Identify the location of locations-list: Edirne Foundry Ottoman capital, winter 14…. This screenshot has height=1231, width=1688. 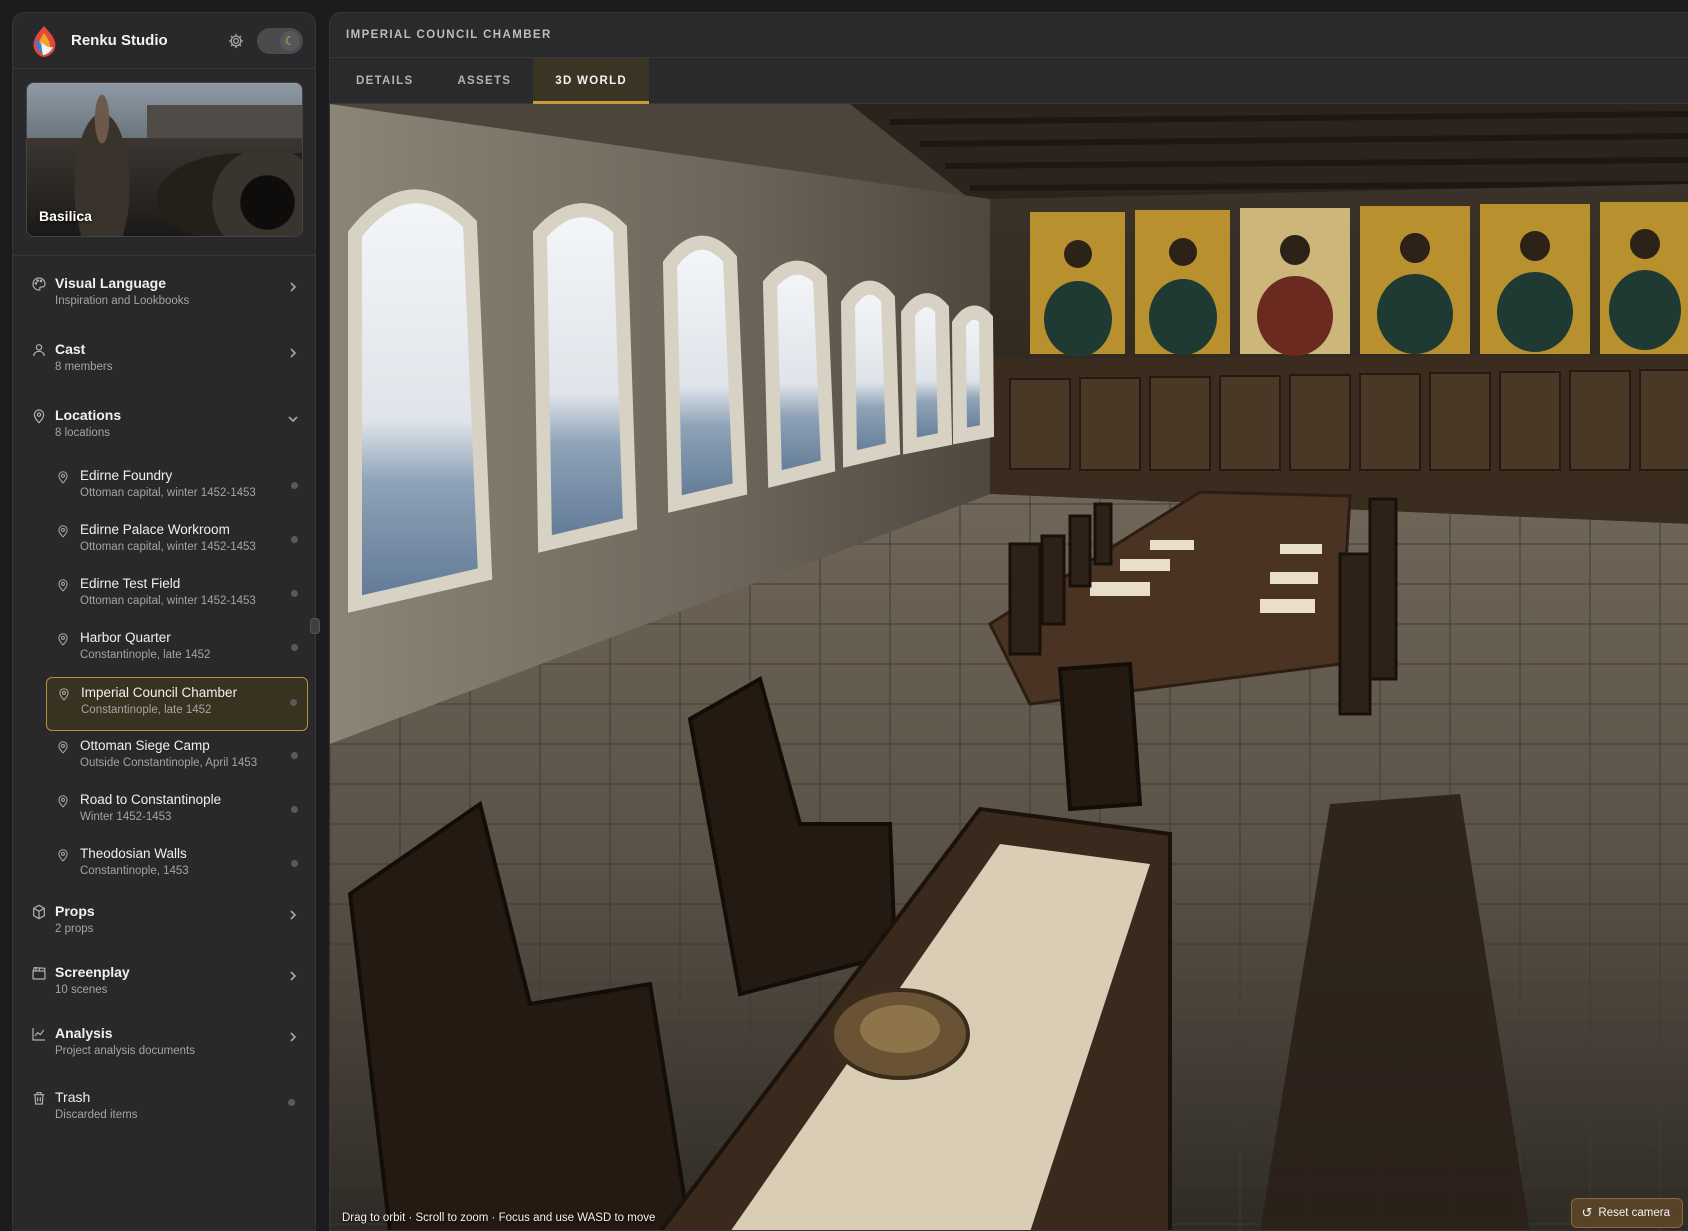
(164, 677).